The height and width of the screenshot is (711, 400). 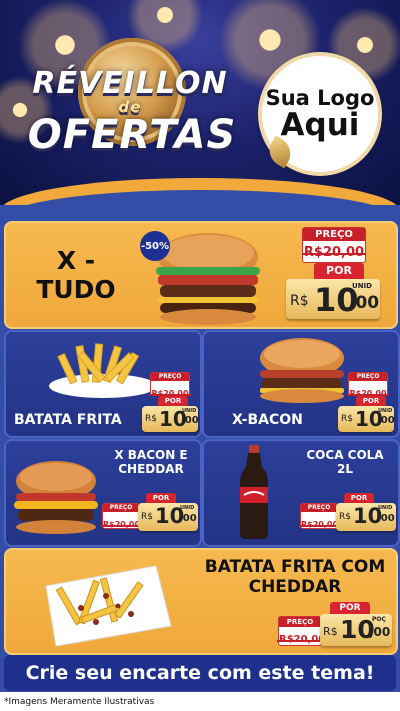 What do you see at coordinates (320, 124) in the screenshot?
I see `logo-line-2: Aqui` at bounding box center [320, 124].